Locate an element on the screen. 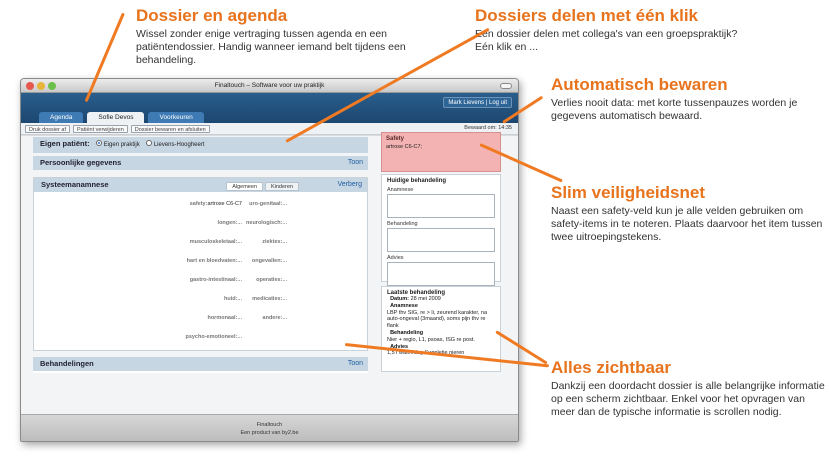 The image size is (831, 468). last-anamnese-row: Anamnese is located at coordinates (441, 306).